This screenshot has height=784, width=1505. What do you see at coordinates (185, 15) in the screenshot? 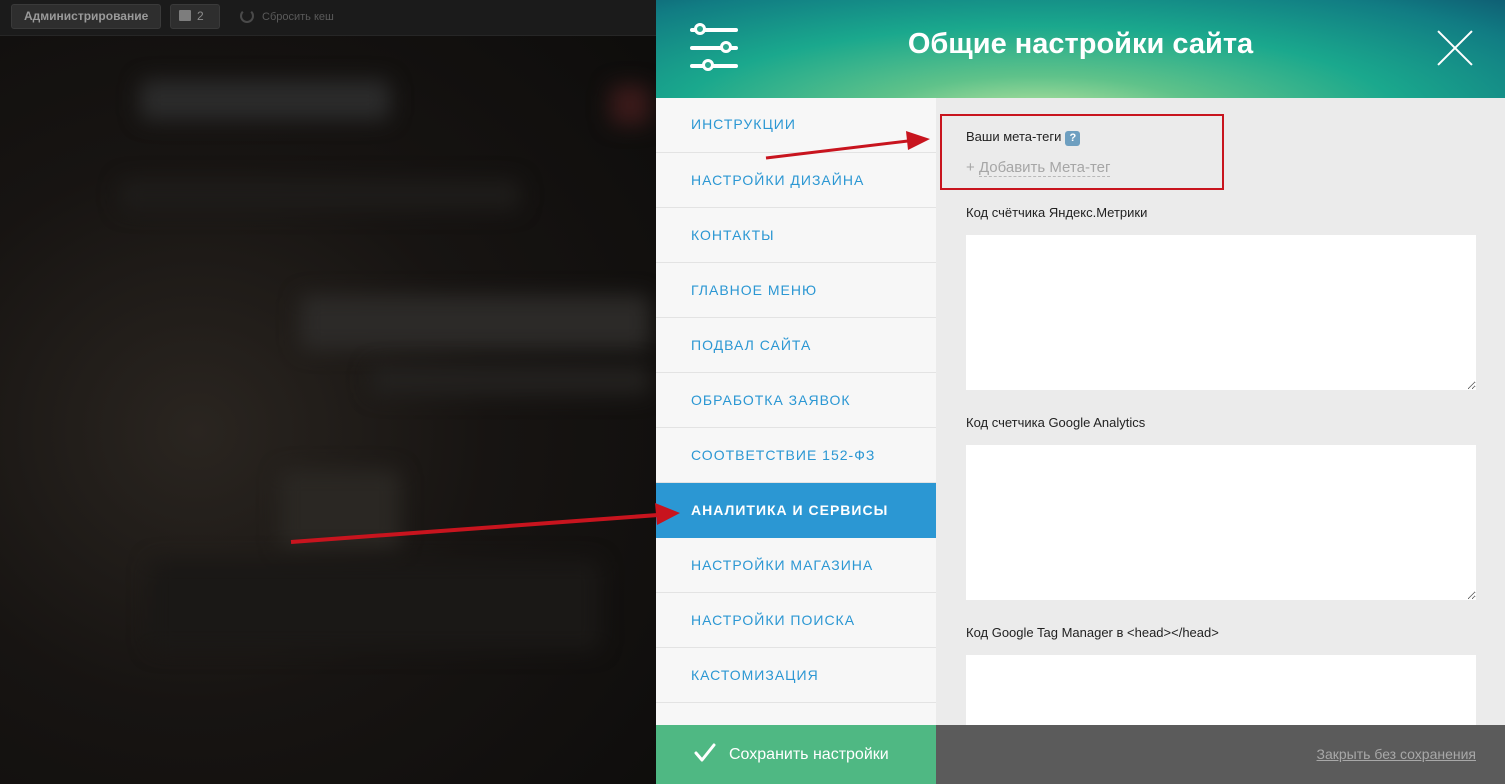
I see `notification-icon` at bounding box center [185, 15].